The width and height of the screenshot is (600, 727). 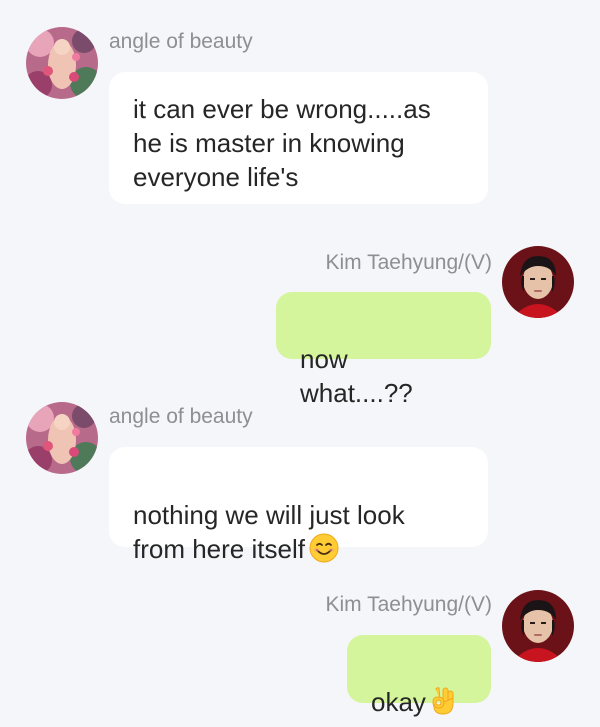 What do you see at coordinates (324, 548) in the screenshot?
I see `smiling-face-emoji-icon` at bounding box center [324, 548].